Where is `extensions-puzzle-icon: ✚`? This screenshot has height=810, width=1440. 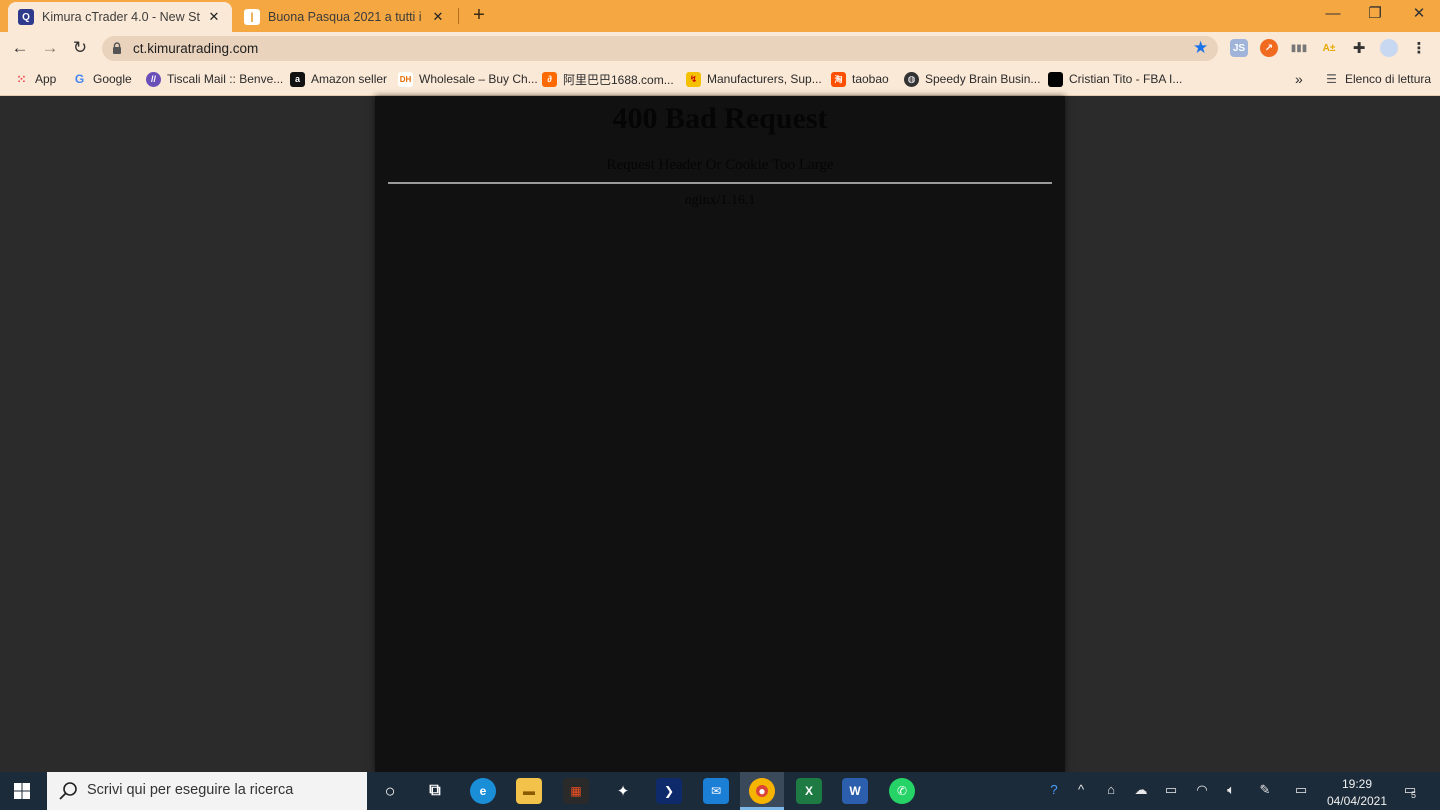 extensions-puzzle-icon: ✚ is located at coordinates (1359, 48).